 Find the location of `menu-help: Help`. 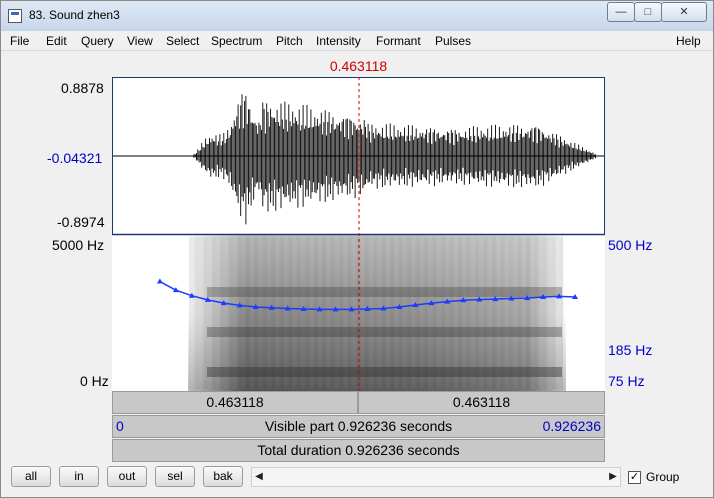

menu-help: Help is located at coordinates (688, 41).